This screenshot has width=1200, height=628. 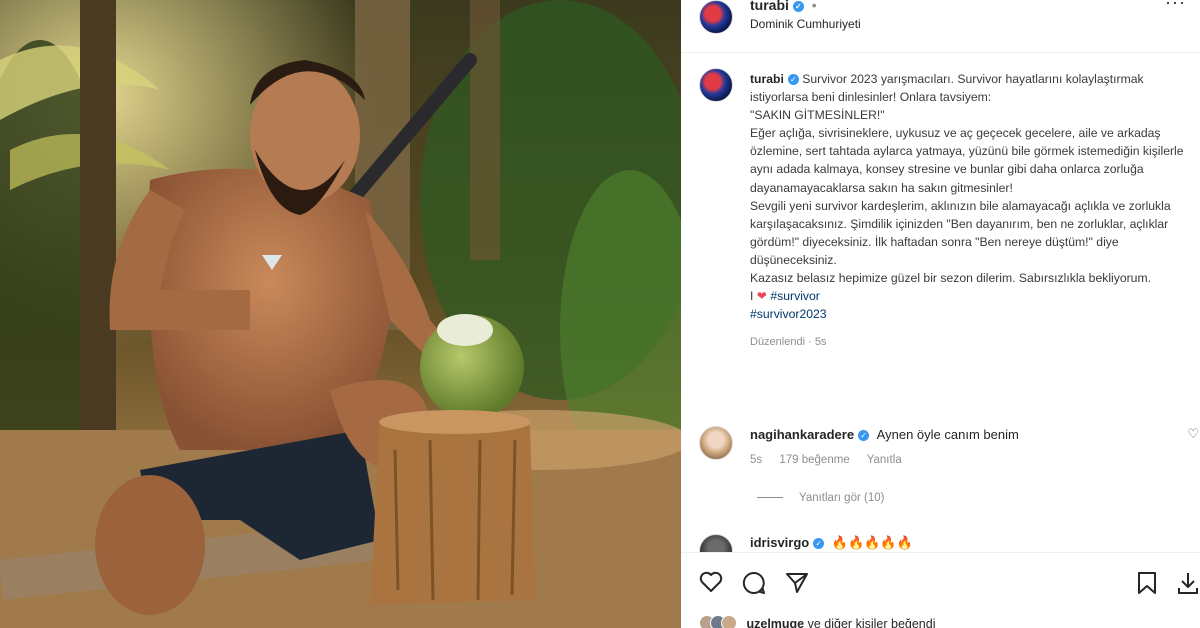 I want to click on download-icon, so click(x=1188, y=583).